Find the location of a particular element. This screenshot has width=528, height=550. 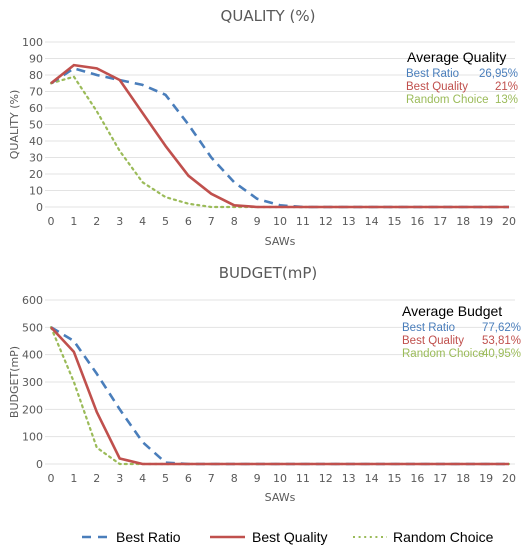

annotation-value: 77,62% is located at coordinates (501, 328).